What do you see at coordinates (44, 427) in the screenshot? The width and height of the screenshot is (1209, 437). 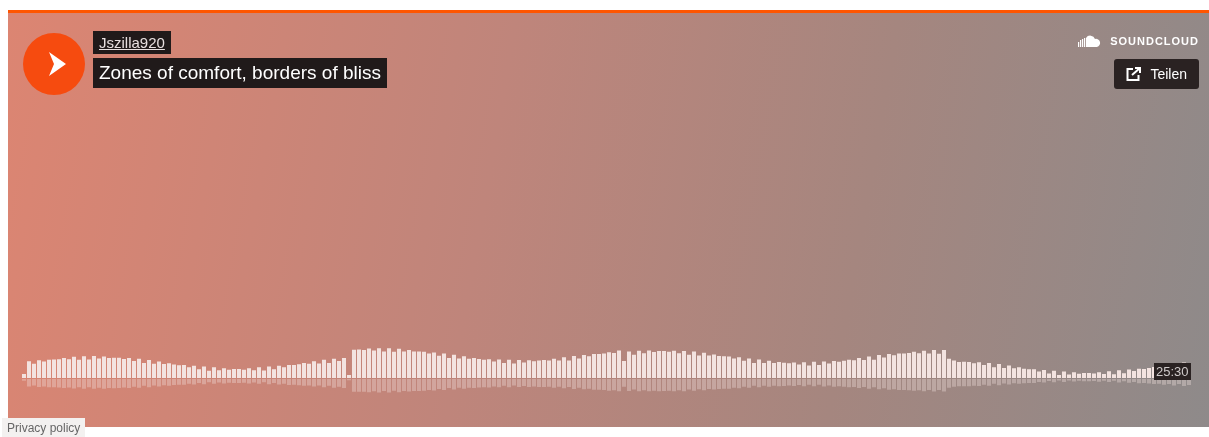 I see `privacy-link: Privacy policy` at bounding box center [44, 427].